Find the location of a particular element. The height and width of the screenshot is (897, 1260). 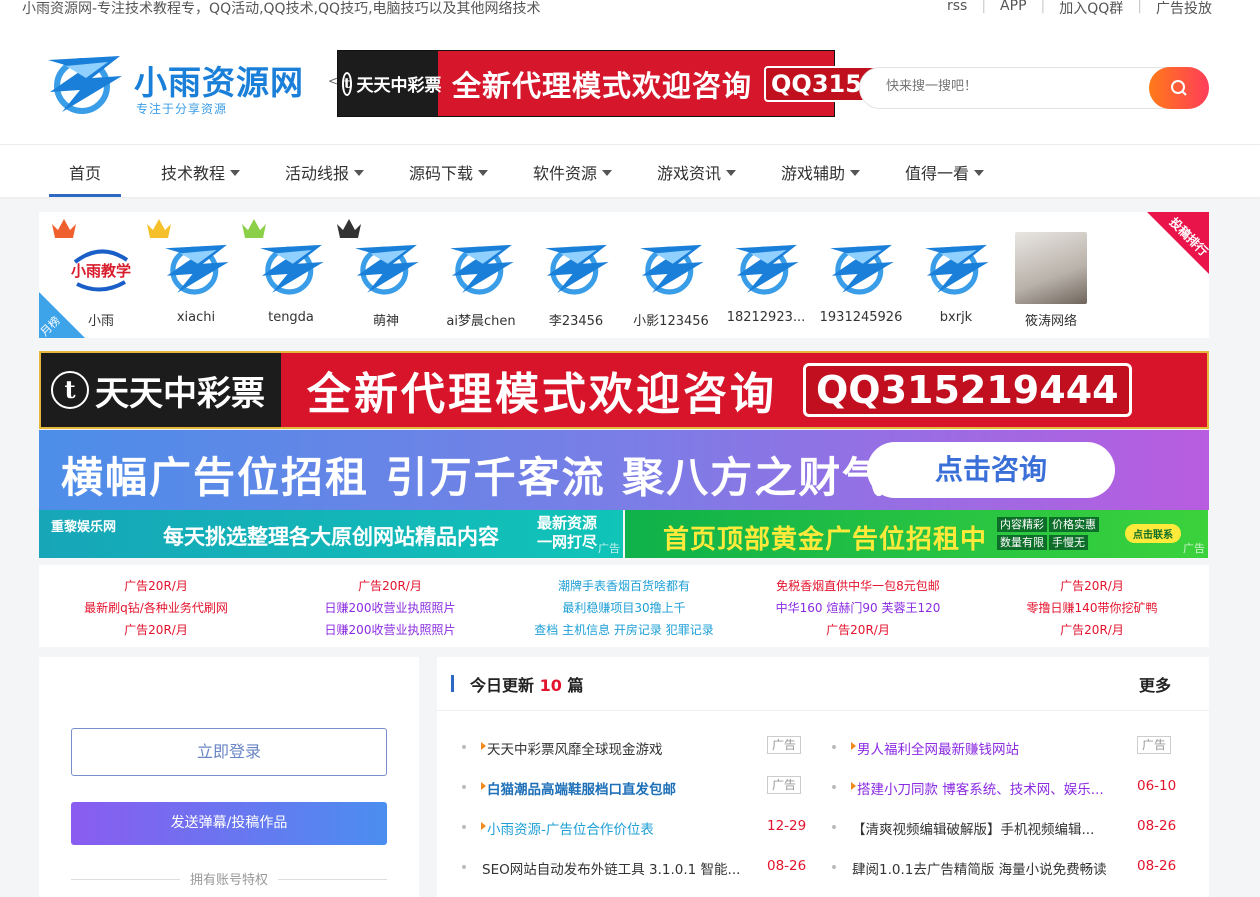

ranking-user: 小雨教学 小雨 is located at coordinates (99, 274).